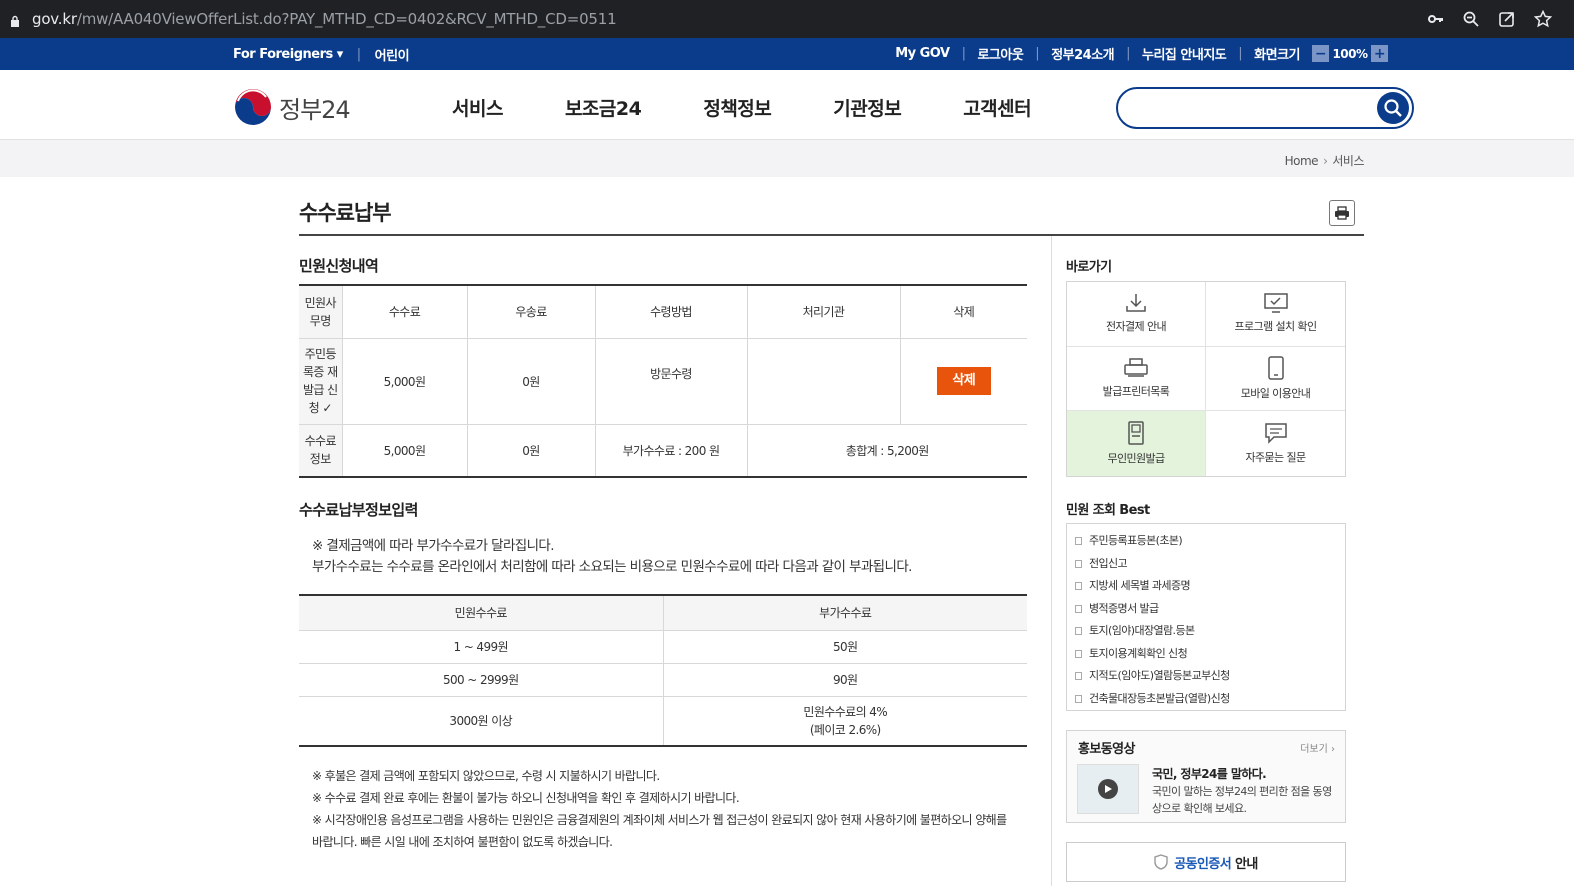  Describe the element at coordinates (1325, 160) in the screenshot. I see `breadcrumb: Home › 서비스` at that location.